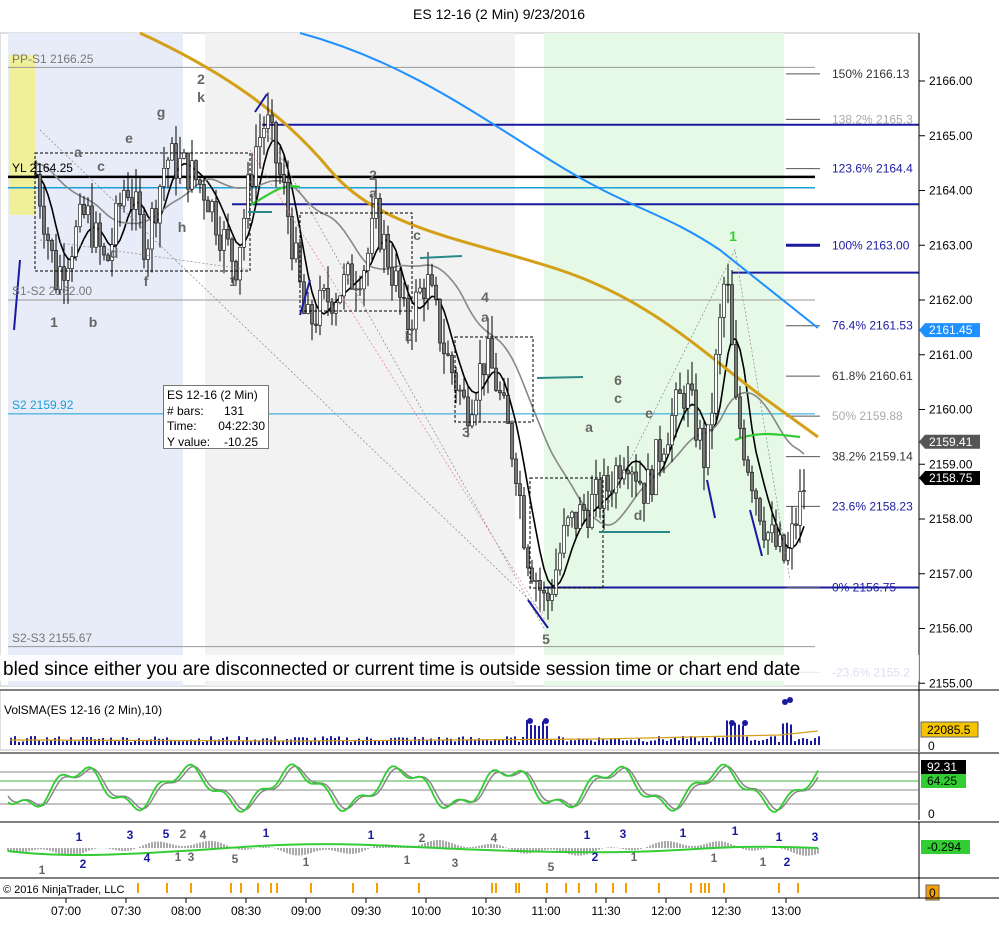 Image resolution: width=999 pixels, height=952 pixels. I want to click on price-tick-label: 2166.00, so click(951, 81).